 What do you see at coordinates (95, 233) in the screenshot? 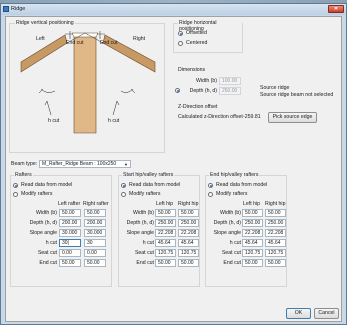
I see `rafter-right-slope: 30.000` at bounding box center [95, 233].